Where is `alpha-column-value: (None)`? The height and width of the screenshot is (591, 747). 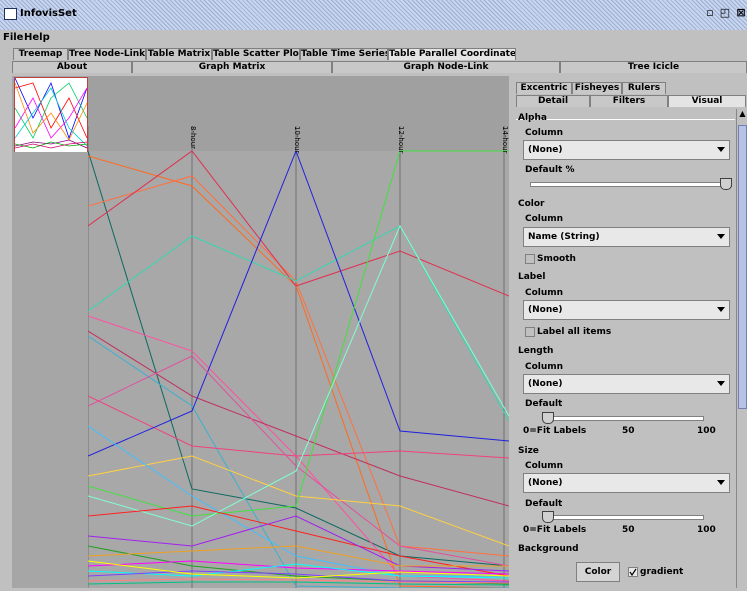 alpha-column-value: (None) is located at coordinates (545, 150).